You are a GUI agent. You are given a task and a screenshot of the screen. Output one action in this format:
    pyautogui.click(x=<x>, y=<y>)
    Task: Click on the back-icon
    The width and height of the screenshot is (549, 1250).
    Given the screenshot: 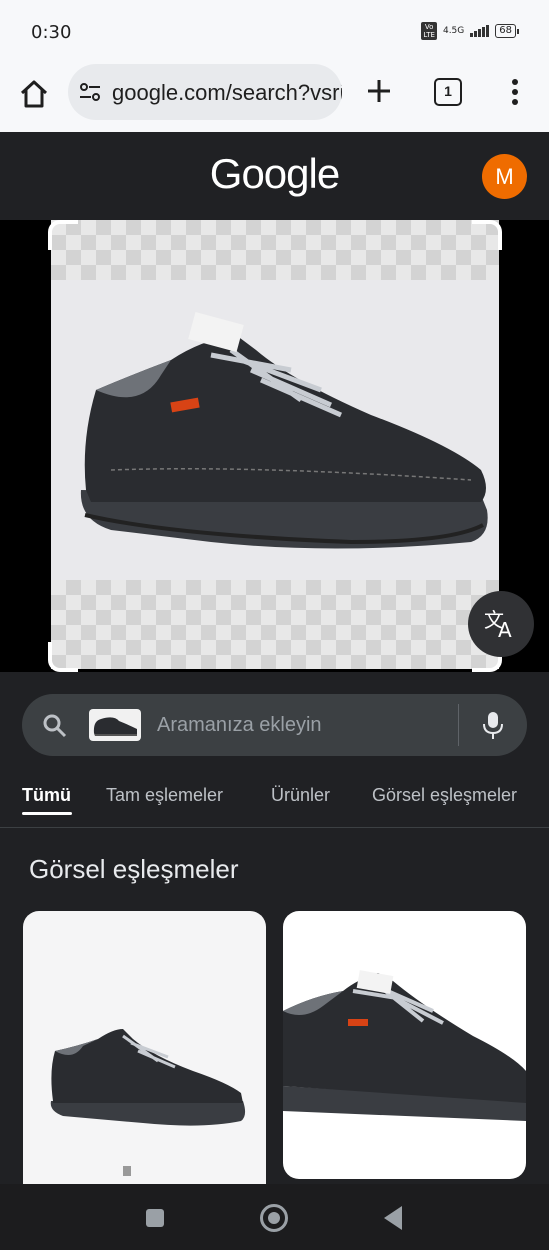 What is the action you would take?
    pyautogui.click(x=393, y=1218)
    